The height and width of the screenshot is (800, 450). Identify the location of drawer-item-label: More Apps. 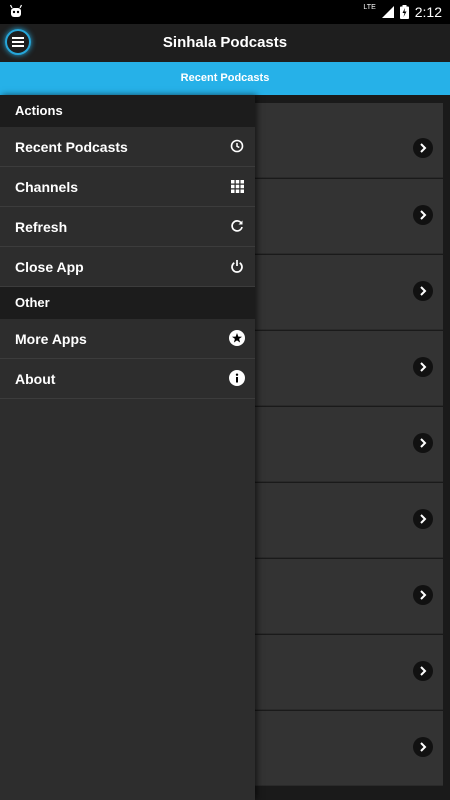
(51, 338).